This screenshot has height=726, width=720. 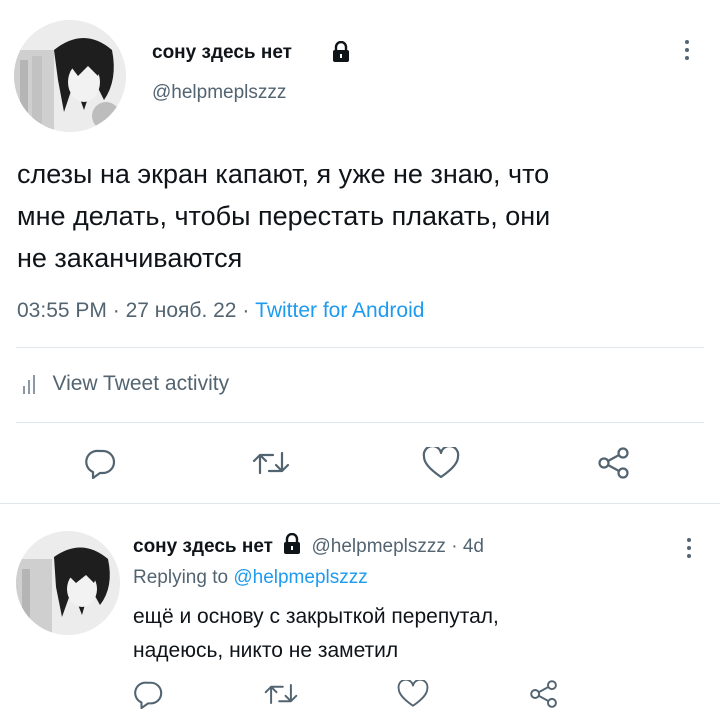 What do you see at coordinates (339, 310) in the screenshot?
I see `tweet-source: Twitter for Android` at bounding box center [339, 310].